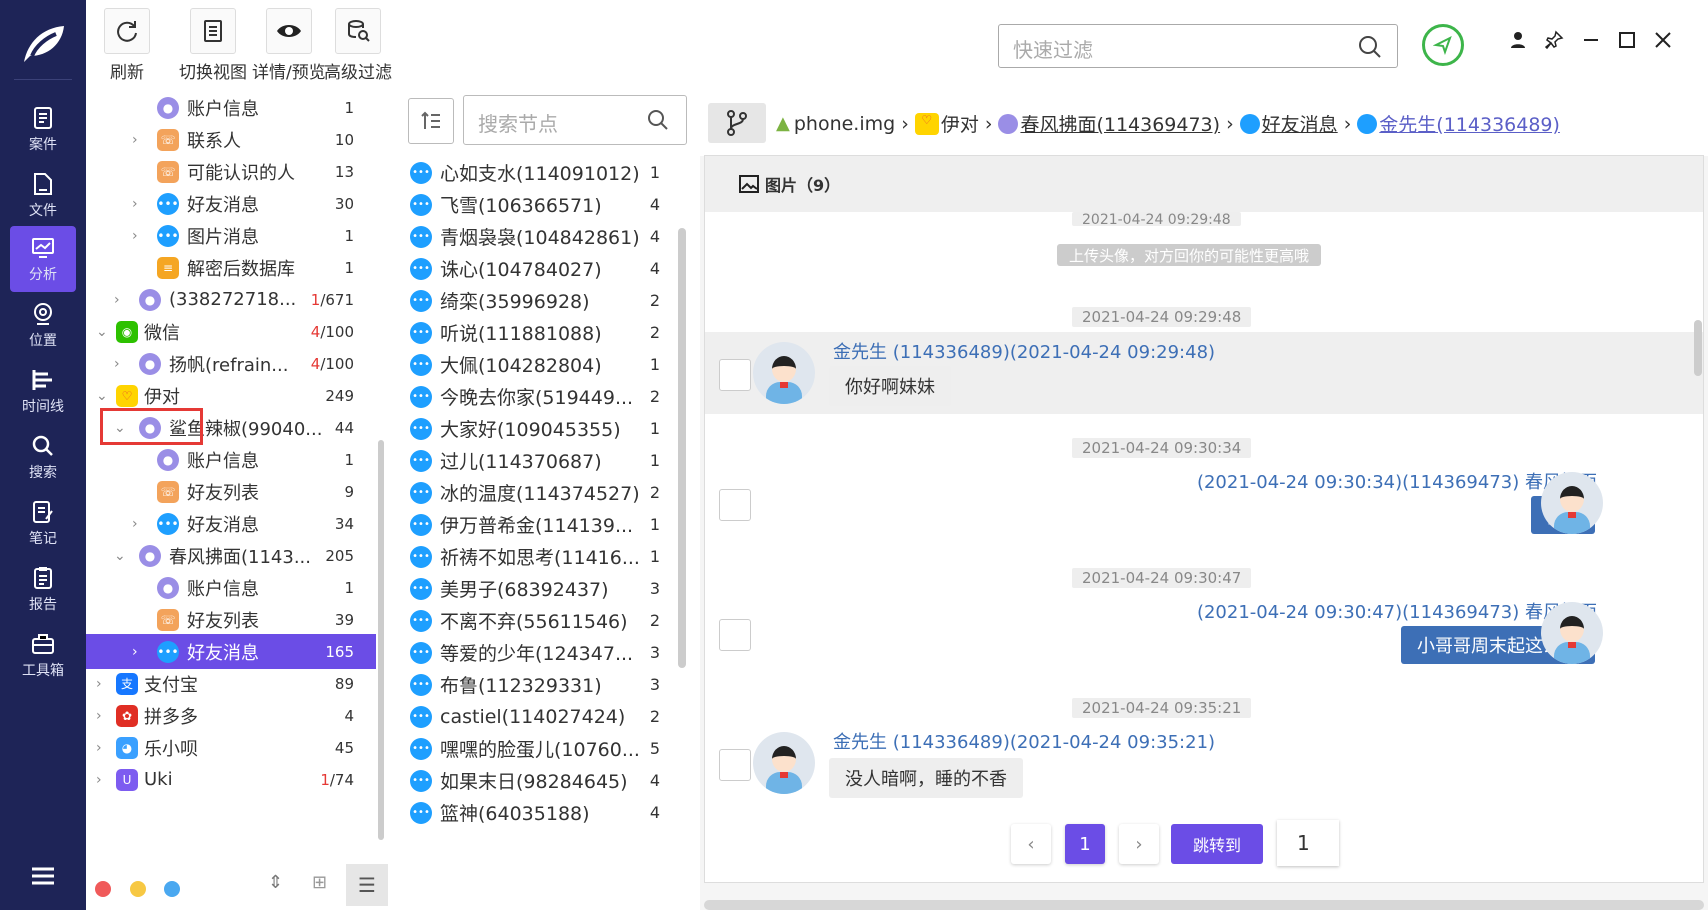  Describe the element at coordinates (1085, 844) in the screenshot. I see `current-page: 1` at that location.